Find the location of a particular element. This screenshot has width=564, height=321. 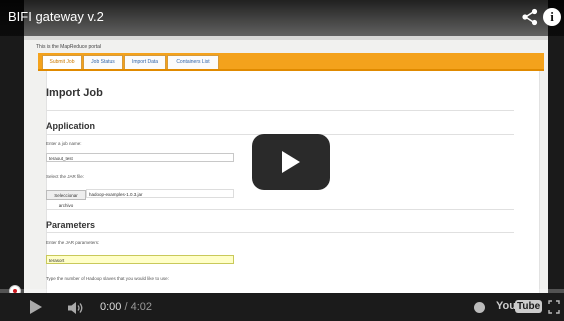

page-heading: Import Job is located at coordinates (74, 93).